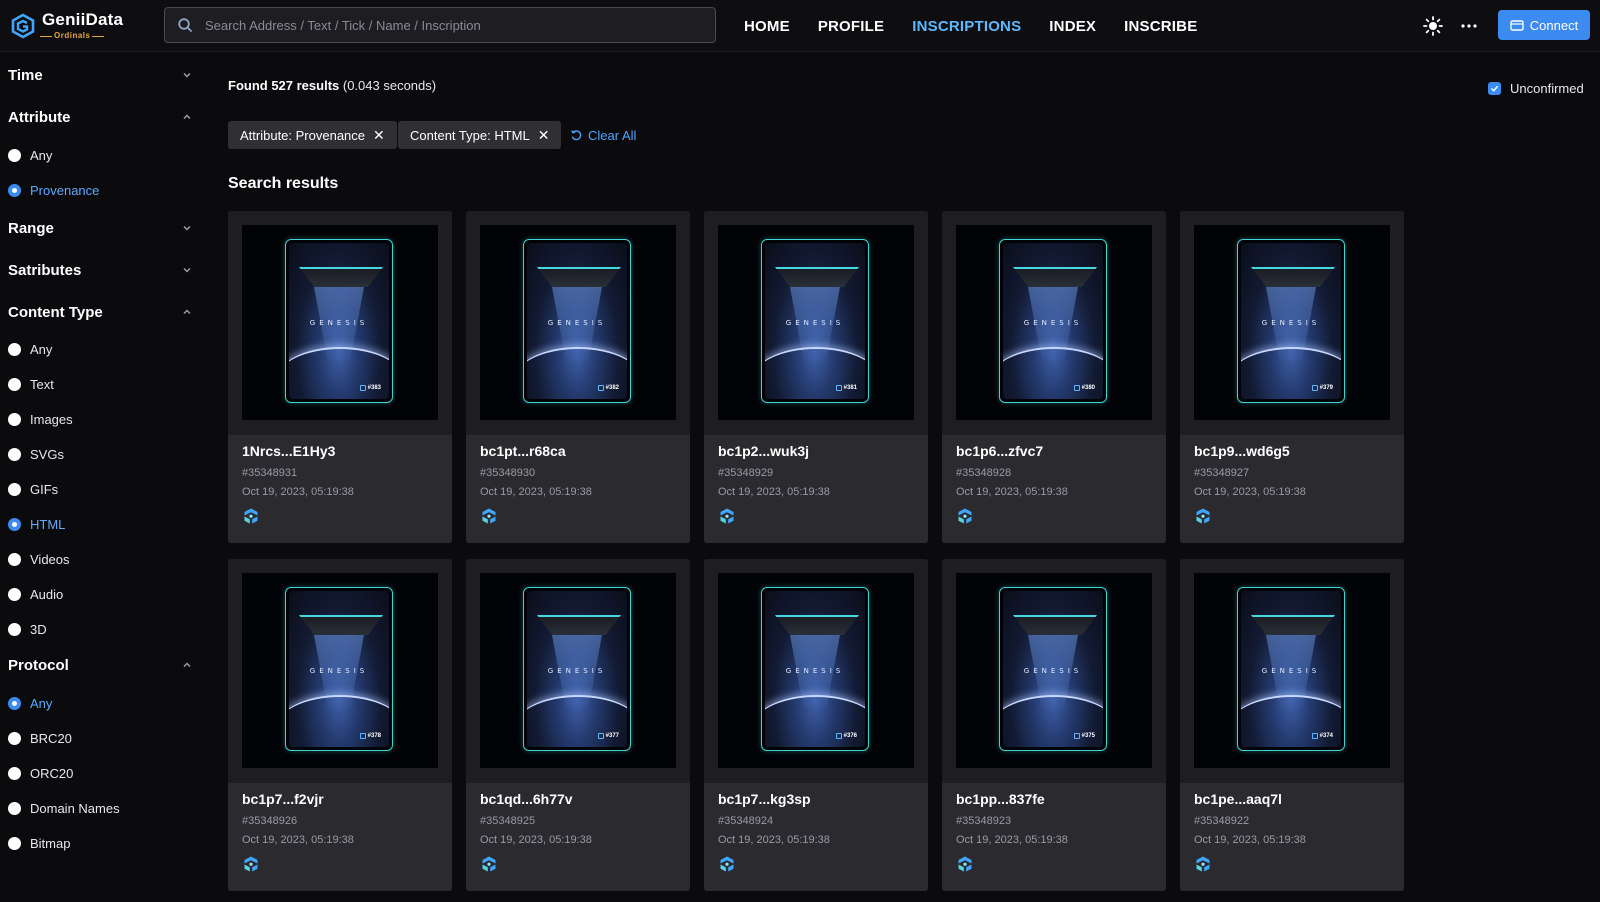  I want to click on protocol-option-bitmap: Bitmap, so click(39, 843).